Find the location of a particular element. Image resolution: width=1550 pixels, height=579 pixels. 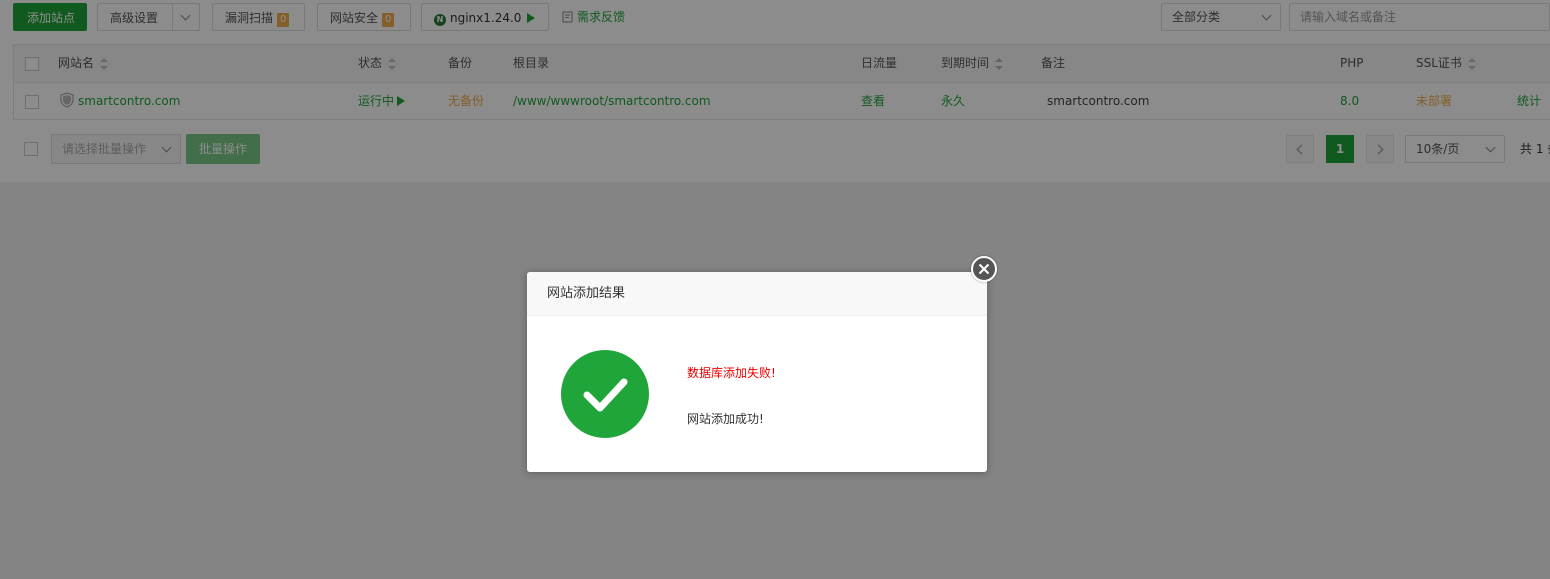

close-button is located at coordinates (984, 269).